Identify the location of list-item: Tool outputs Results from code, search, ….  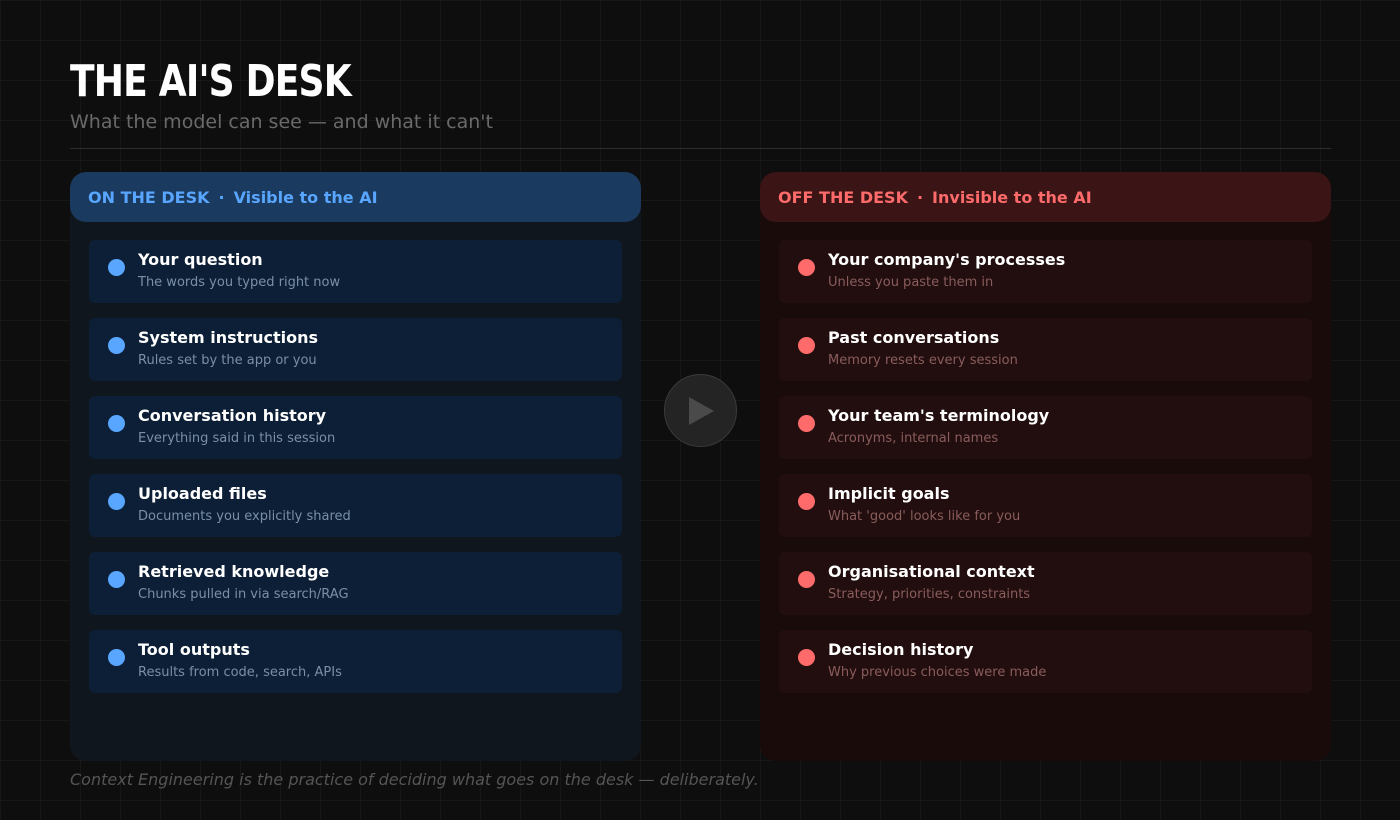
(355, 661).